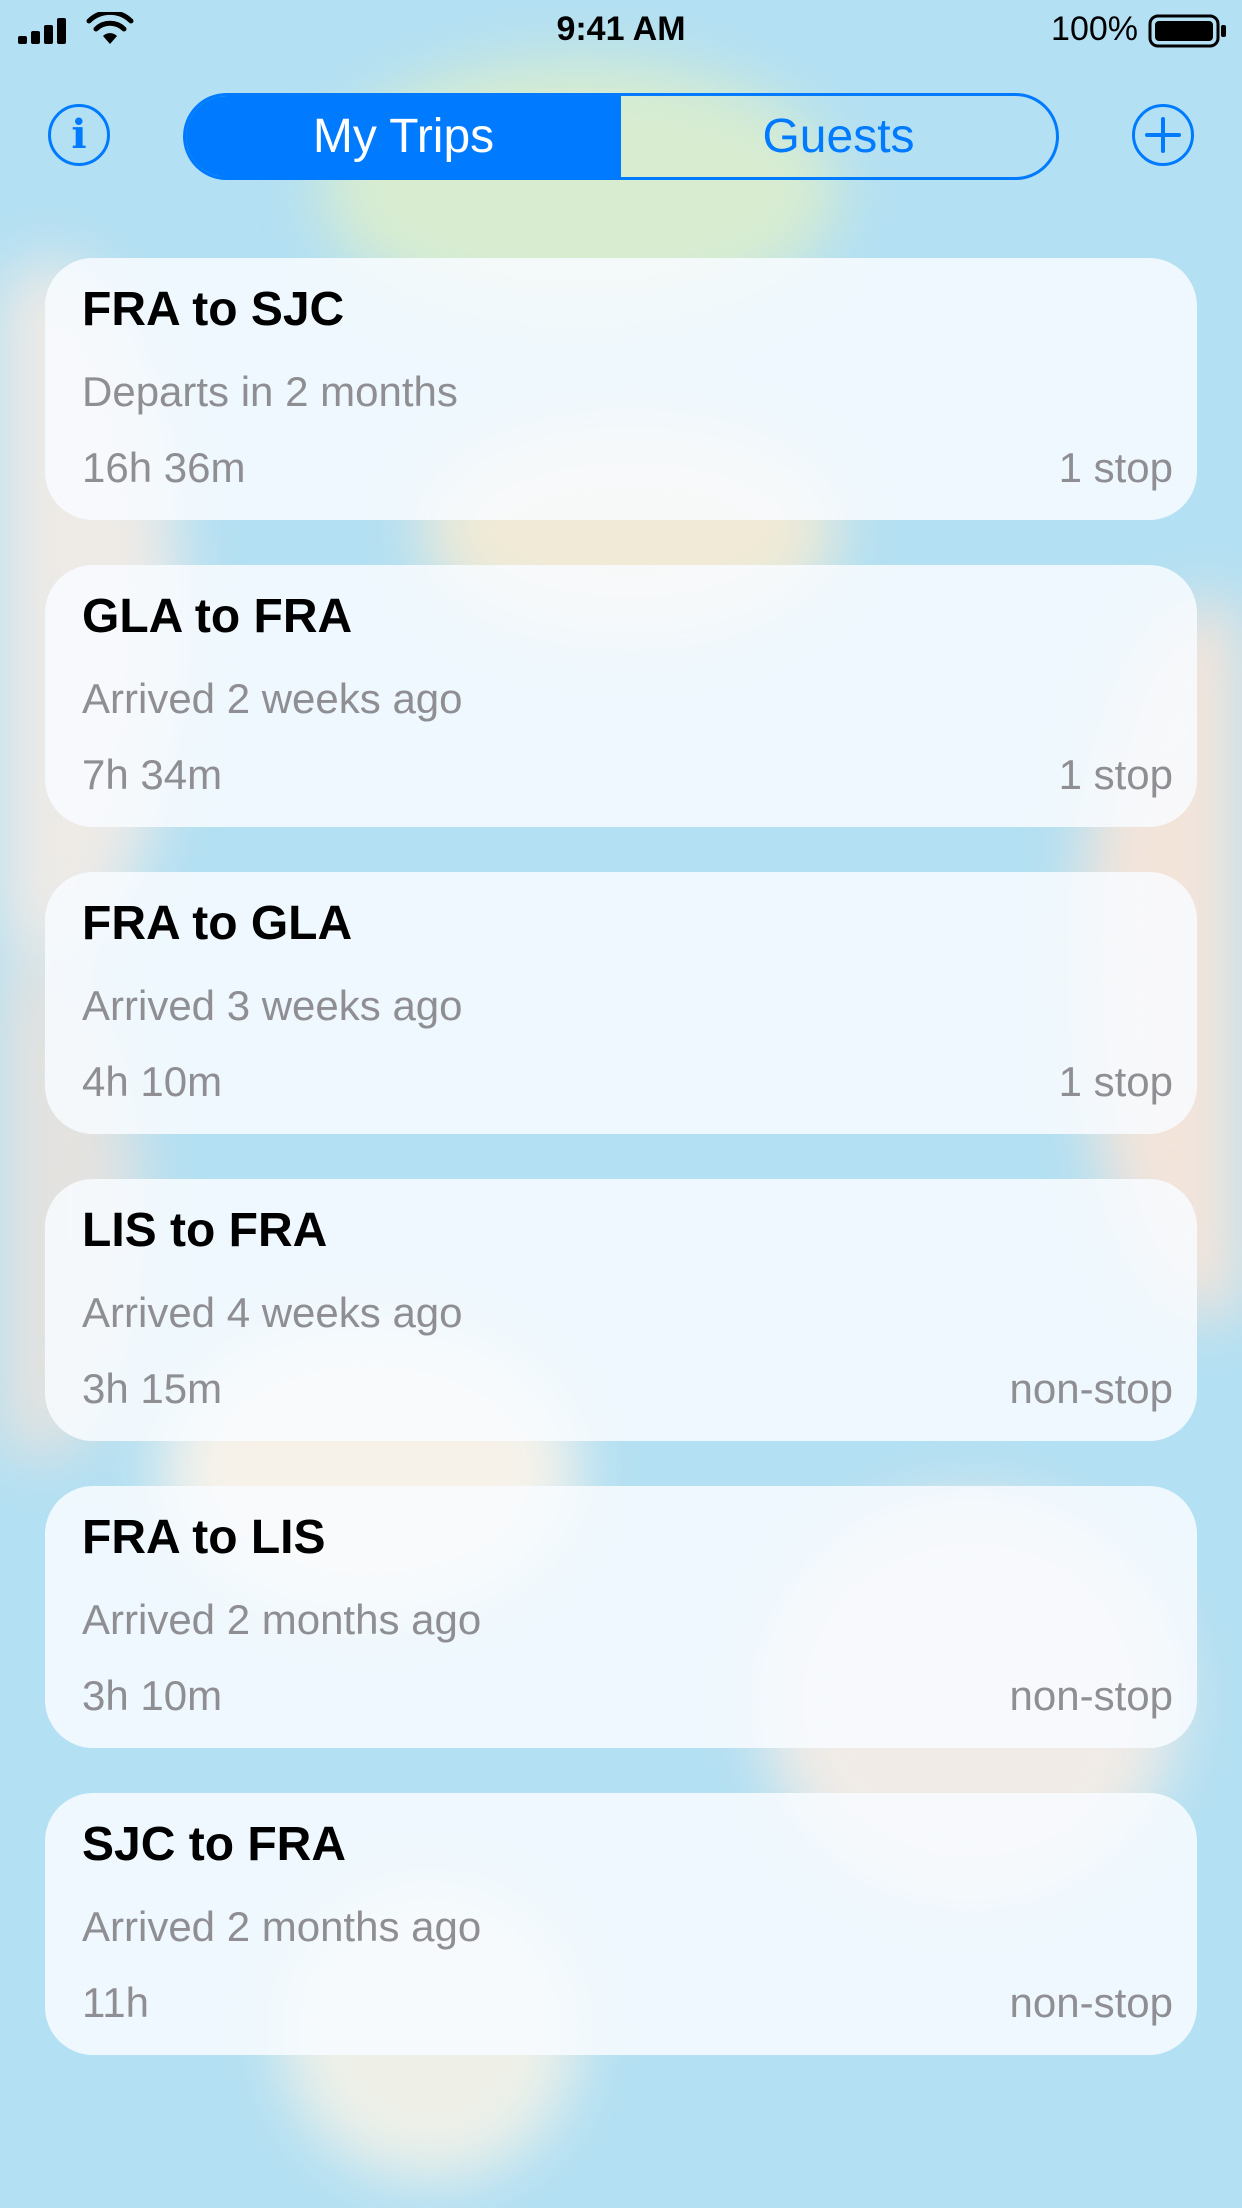  I want to click on trip-status: Arrived 2 weeks ago, so click(272, 698).